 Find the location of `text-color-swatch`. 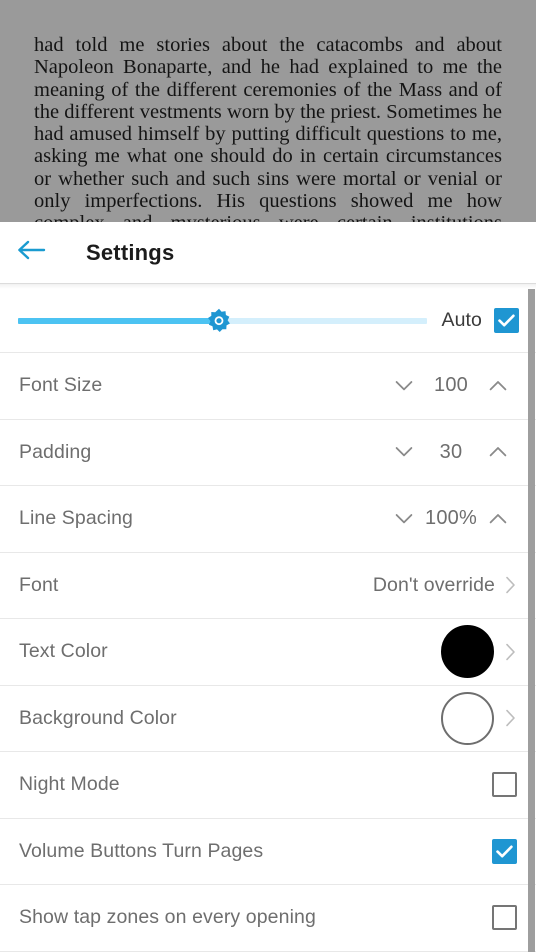

text-color-swatch is located at coordinates (467, 652).